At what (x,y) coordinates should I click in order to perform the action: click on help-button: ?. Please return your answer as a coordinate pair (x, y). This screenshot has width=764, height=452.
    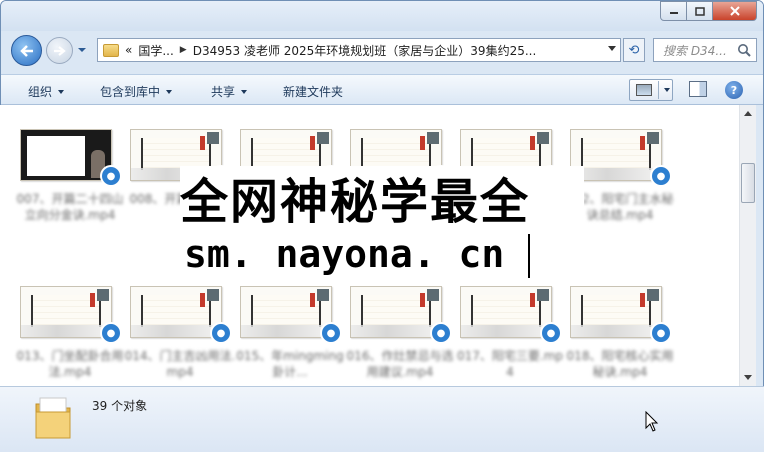
    Looking at the image, I should click on (734, 90).